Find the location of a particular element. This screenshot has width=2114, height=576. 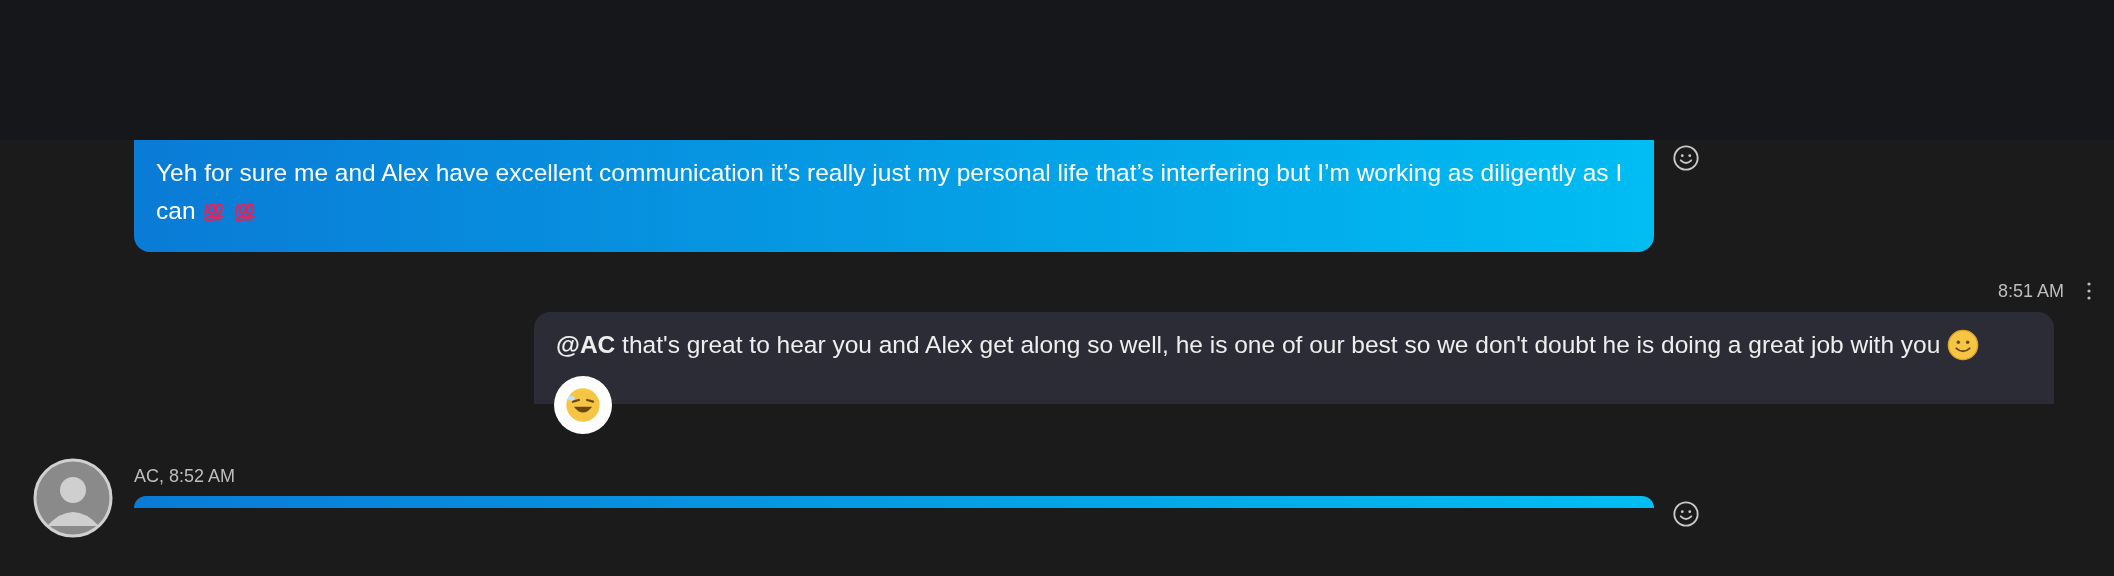

smiley-icon is located at coordinates (1963, 345).